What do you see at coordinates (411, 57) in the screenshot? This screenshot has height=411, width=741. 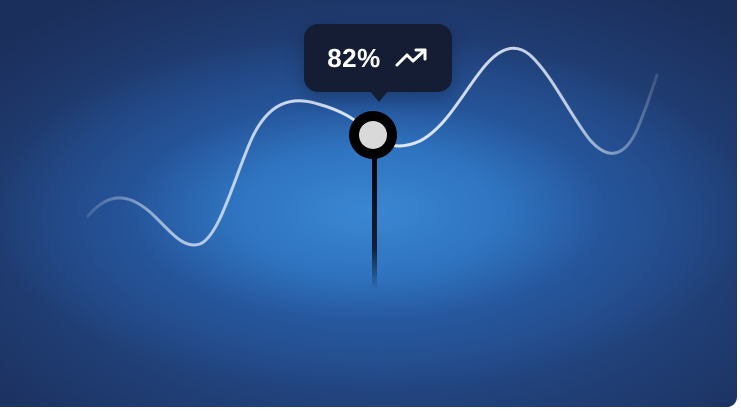 I see `trending-up-icon` at bounding box center [411, 57].